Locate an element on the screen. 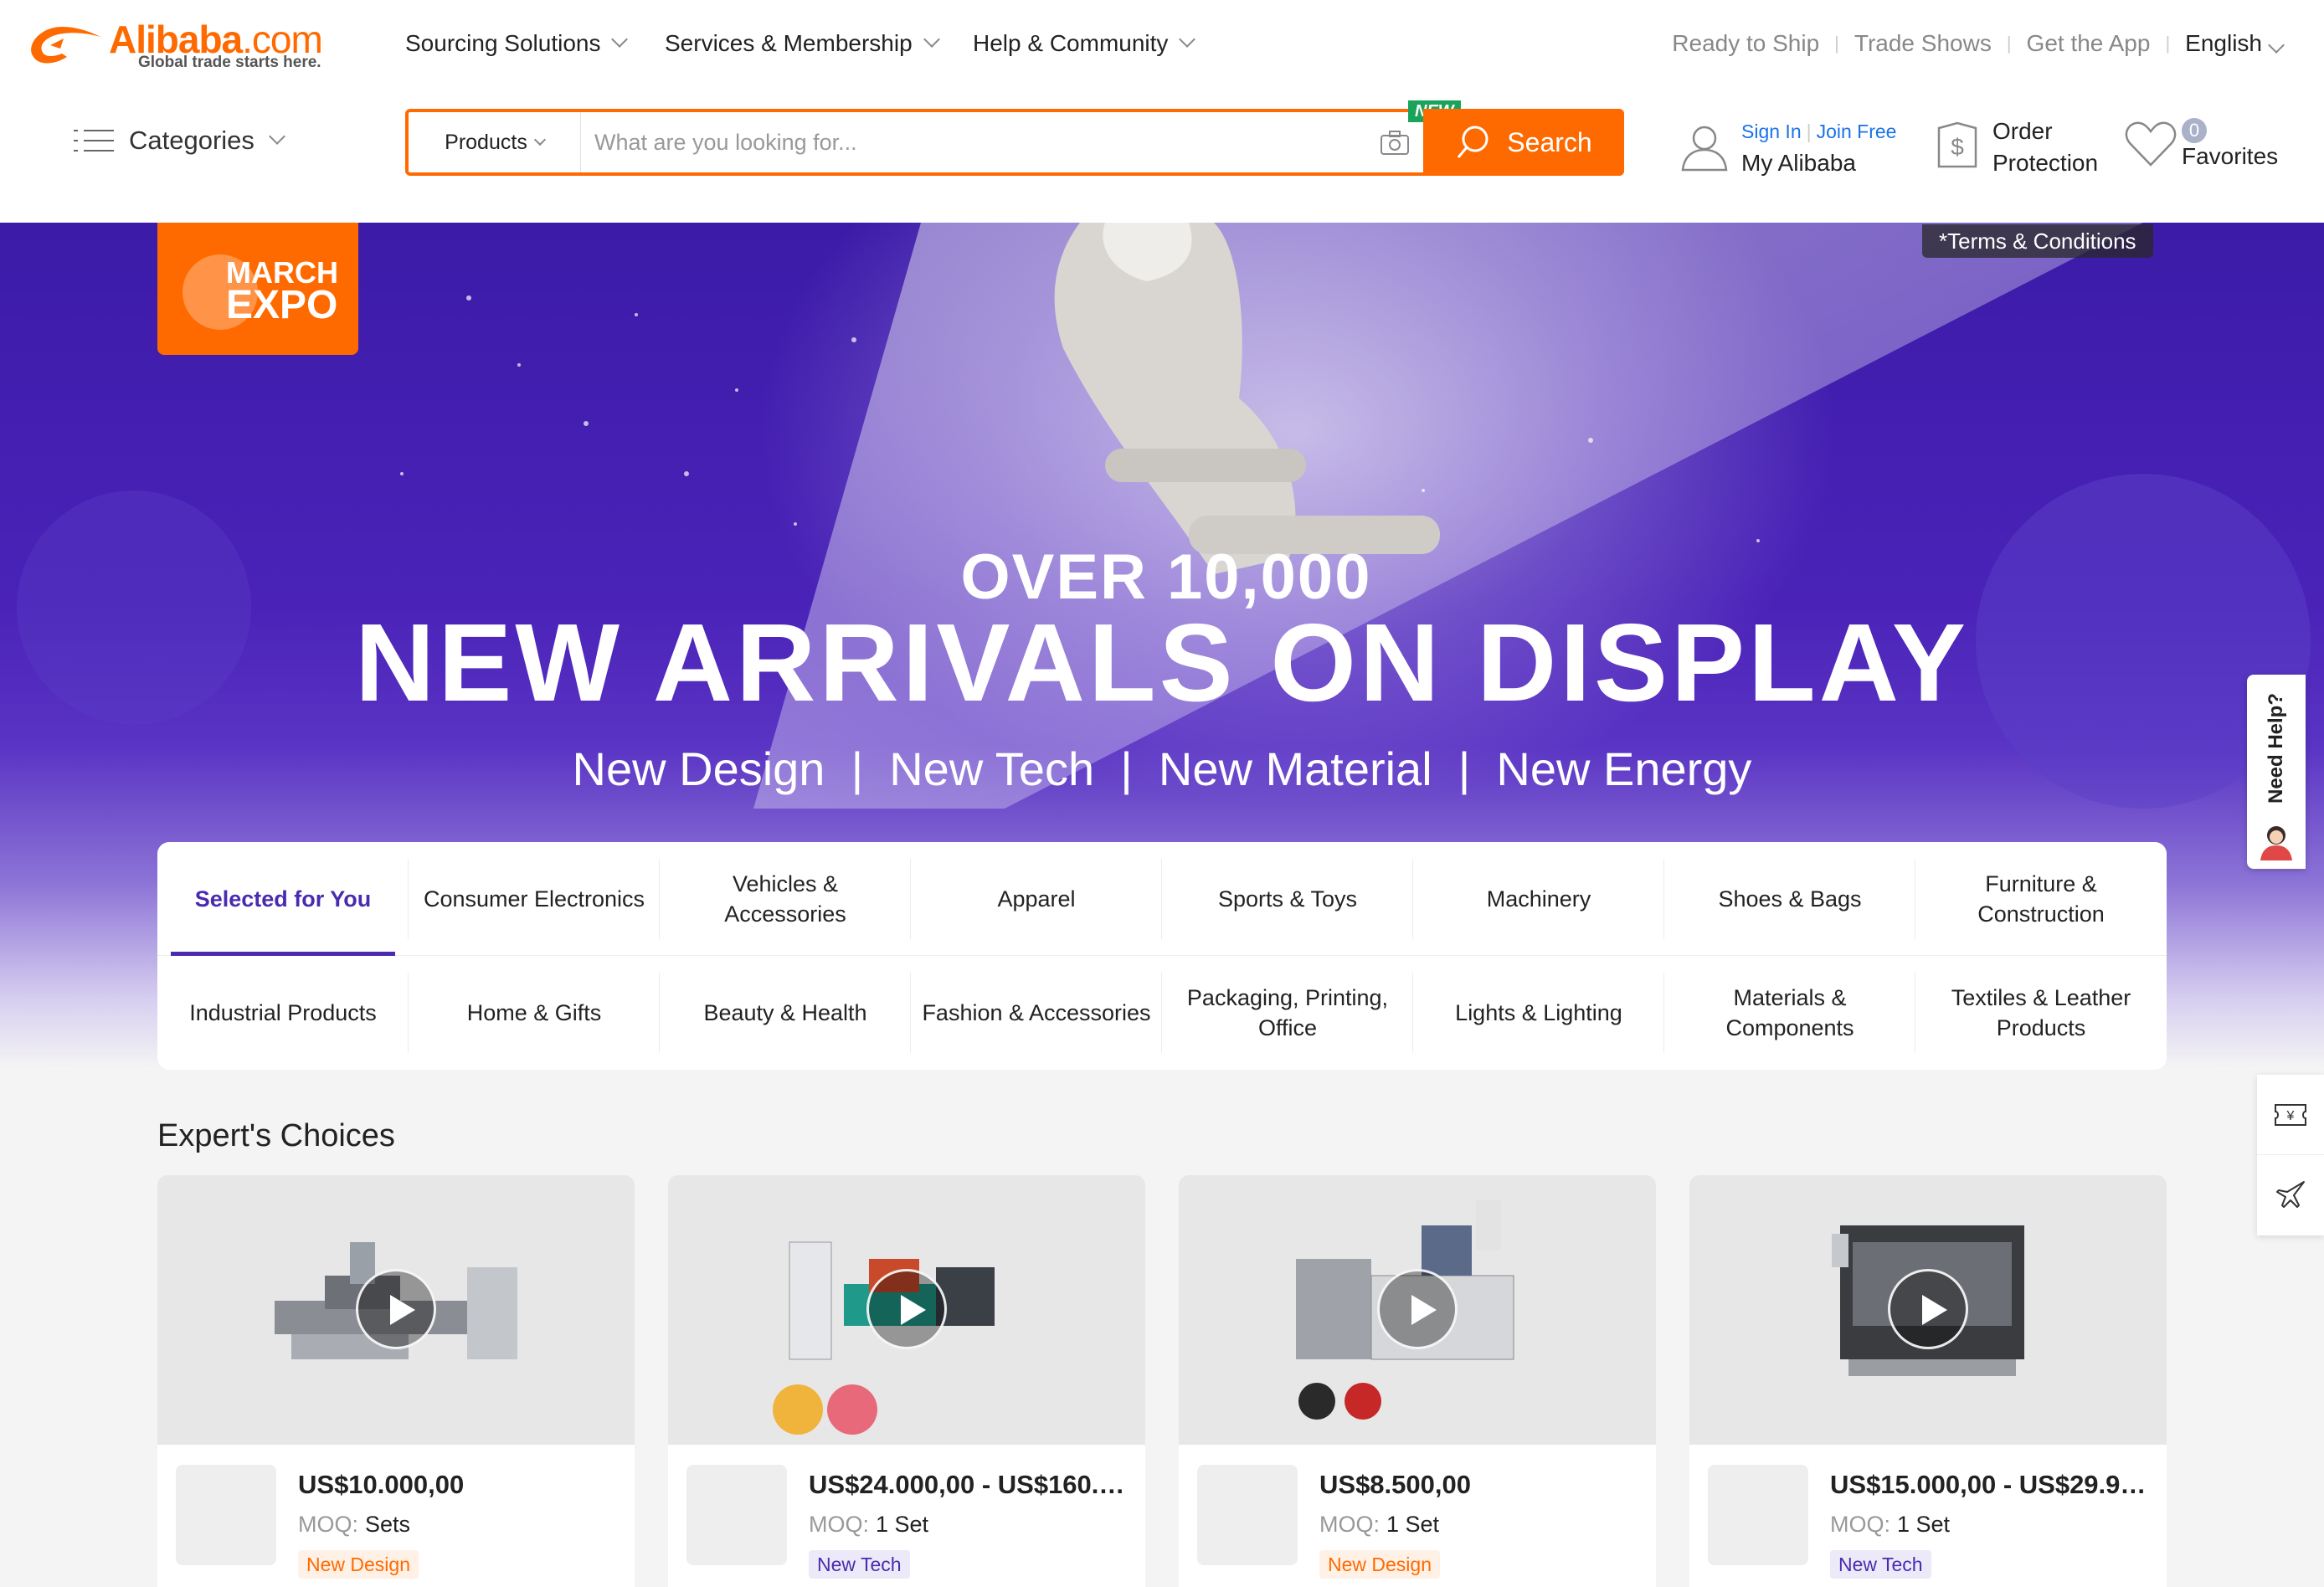 This screenshot has width=2324, height=1587. product-price: US$10.000,00 is located at coordinates (462, 1485).